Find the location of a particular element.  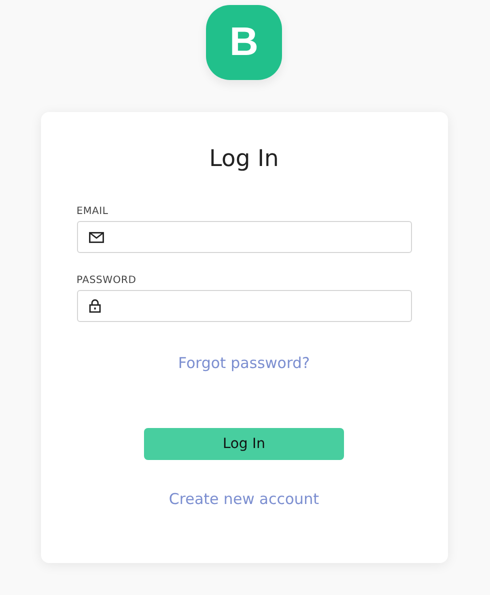

field-label: PASSWORD is located at coordinates (107, 280).